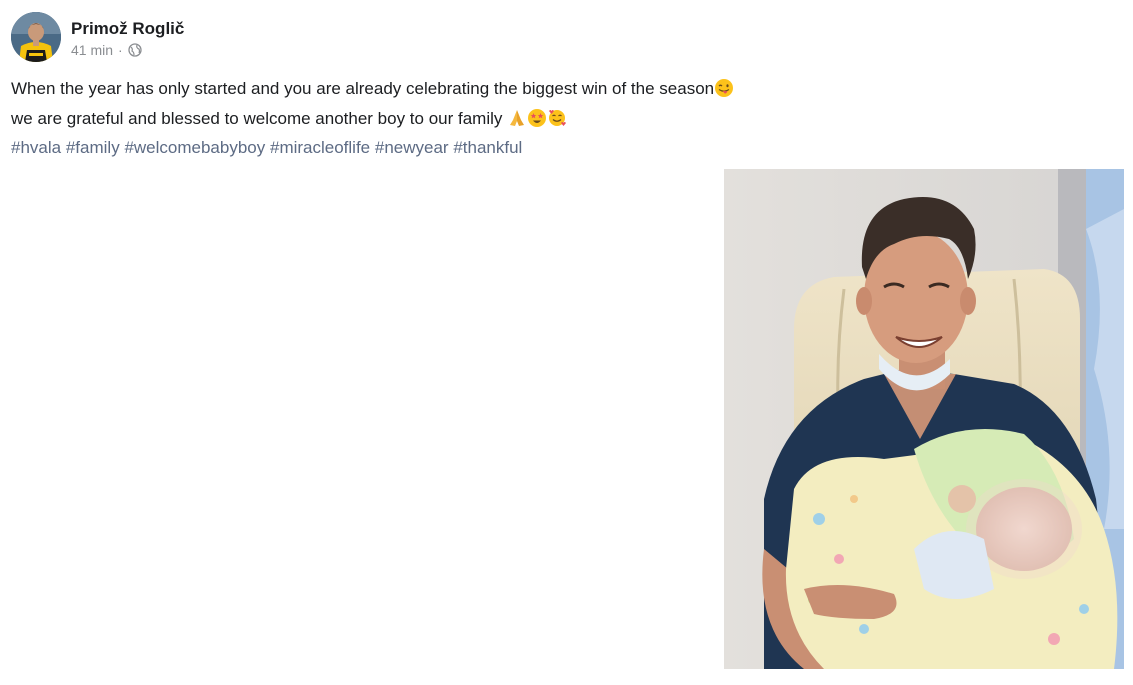 This screenshot has height=685, width=1133. I want to click on folded-hands-icon, so click(517, 118).